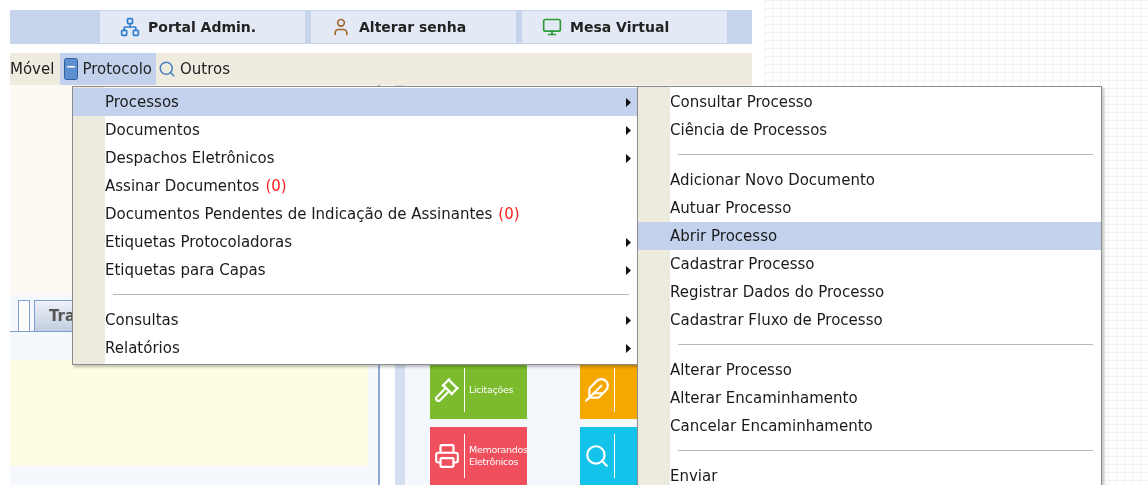 The width and height of the screenshot is (1148, 485). Describe the element at coordinates (869, 398) in the screenshot. I see `menu-item: Alterar Encaminhamento` at that location.